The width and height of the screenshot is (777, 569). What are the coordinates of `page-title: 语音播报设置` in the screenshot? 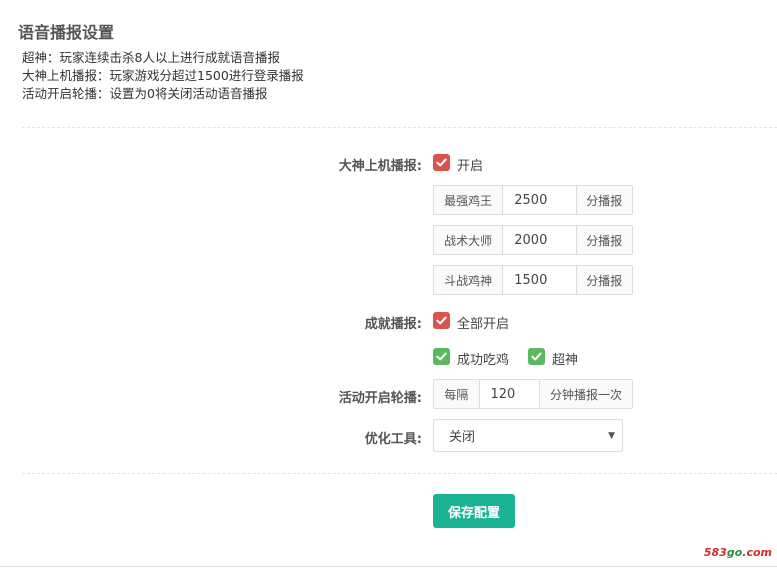 It's located at (66, 32).